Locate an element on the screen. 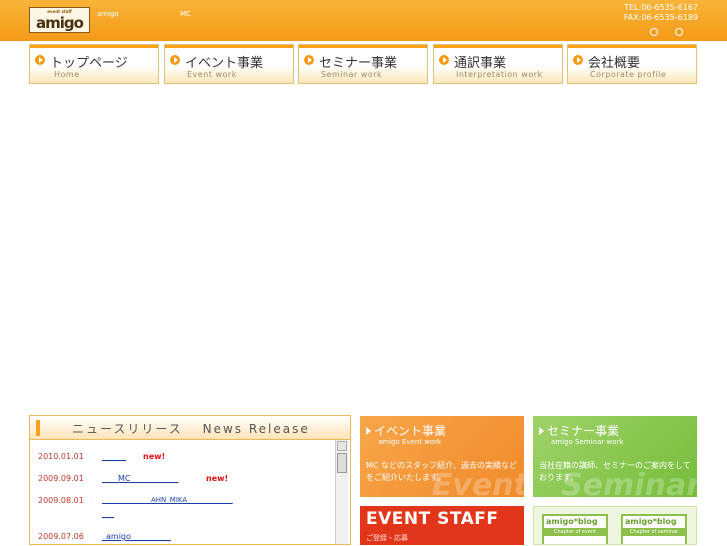 The image size is (727, 546). banner-title-row: イベント事業 is located at coordinates (406, 430).